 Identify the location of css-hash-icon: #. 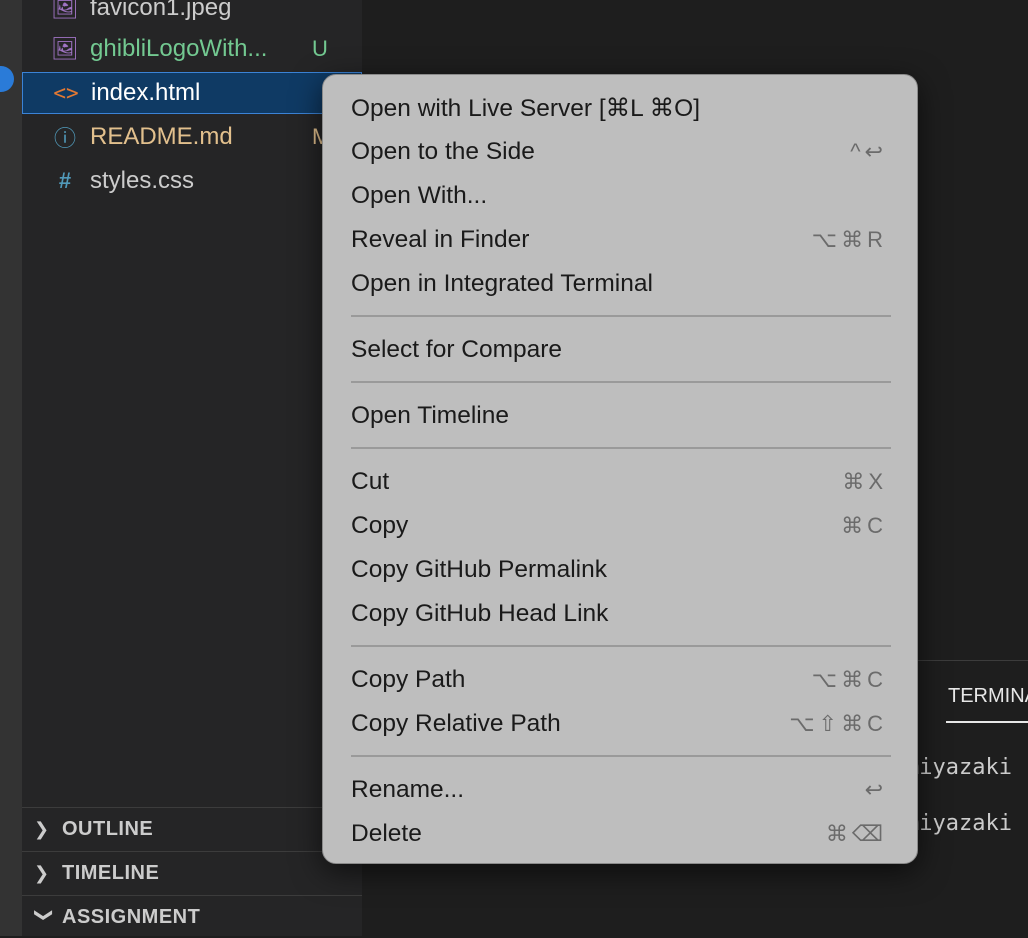
(65, 180).